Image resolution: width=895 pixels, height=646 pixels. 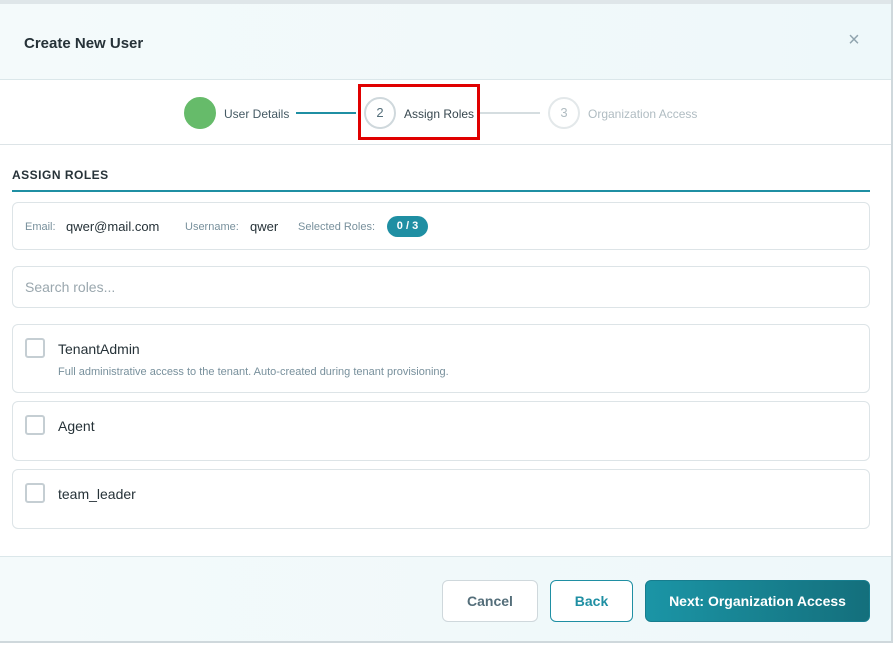 I want to click on modal-footer: Cancel Back Next: Organization Access, so click(x=445, y=598).